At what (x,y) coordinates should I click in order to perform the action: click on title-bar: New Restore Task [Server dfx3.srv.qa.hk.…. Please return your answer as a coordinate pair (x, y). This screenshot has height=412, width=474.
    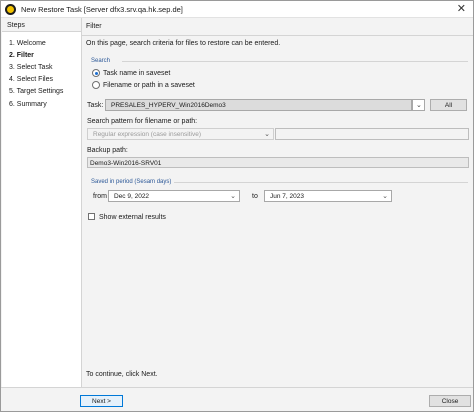
    Looking at the image, I should click on (237, 9).